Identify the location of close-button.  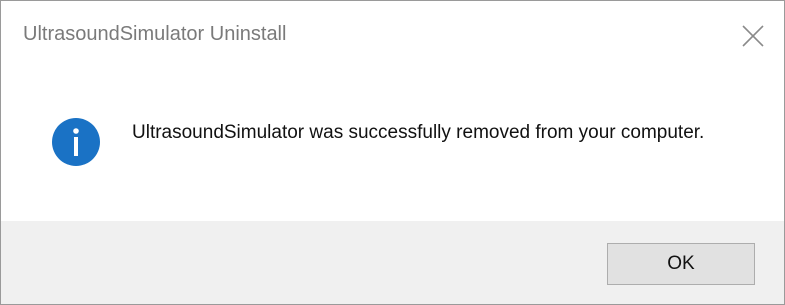
(754, 36).